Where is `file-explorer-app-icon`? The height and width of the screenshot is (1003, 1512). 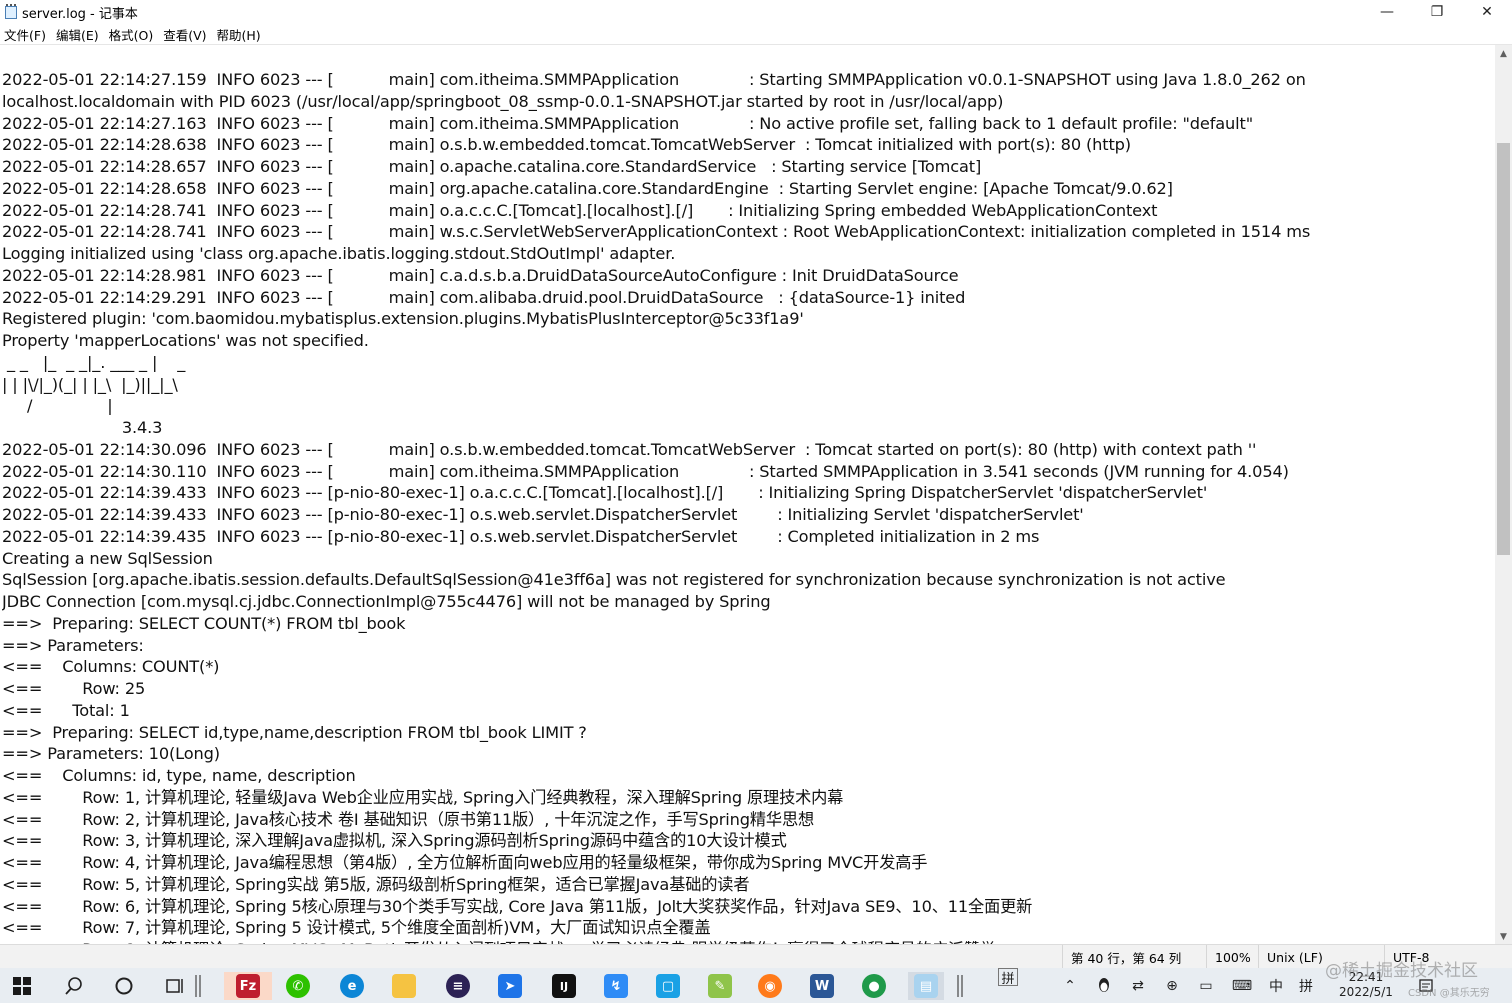
file-explorer-app-icon is located at coordinates (404, 986).